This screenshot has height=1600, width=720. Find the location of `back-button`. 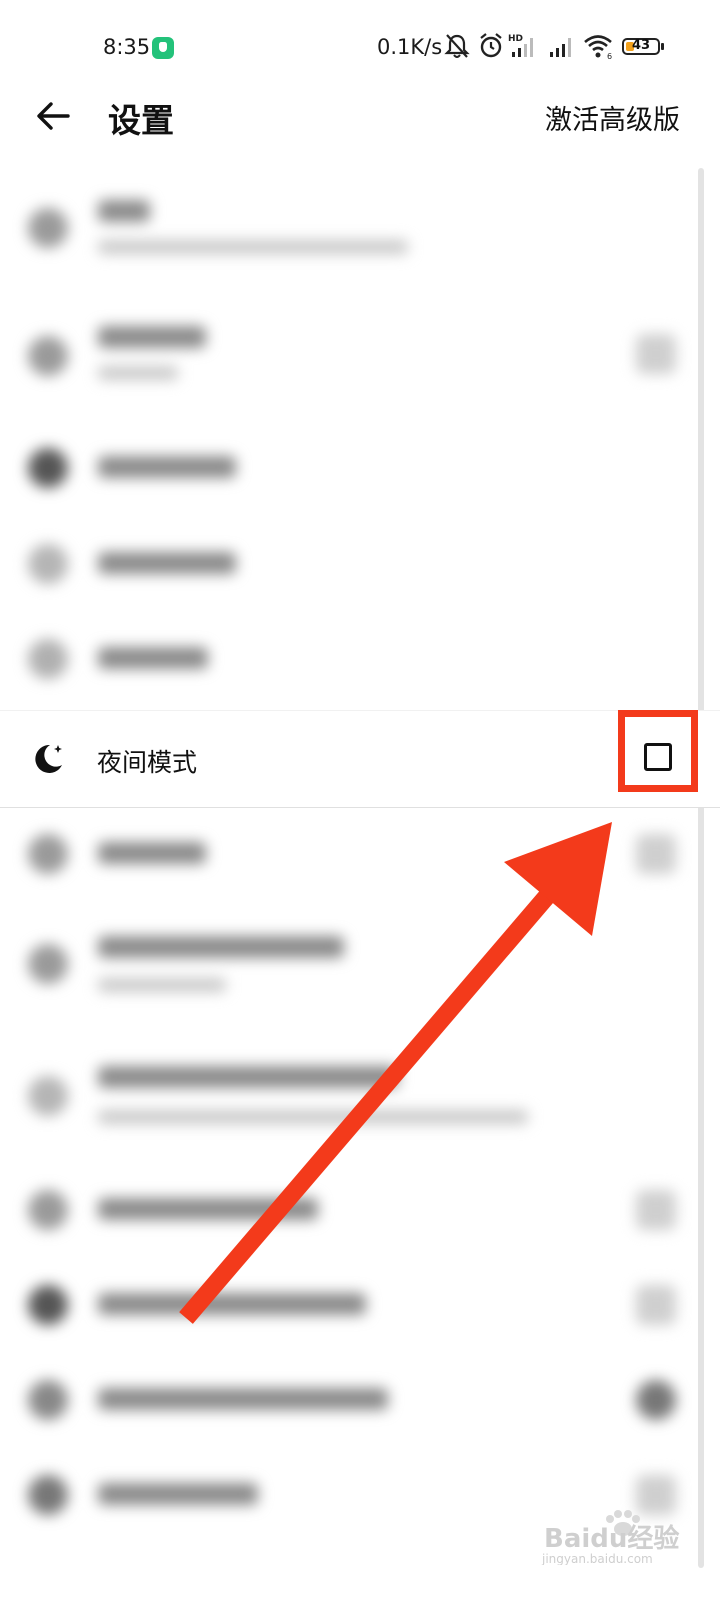

back-button is located at coordinates (54, 116).